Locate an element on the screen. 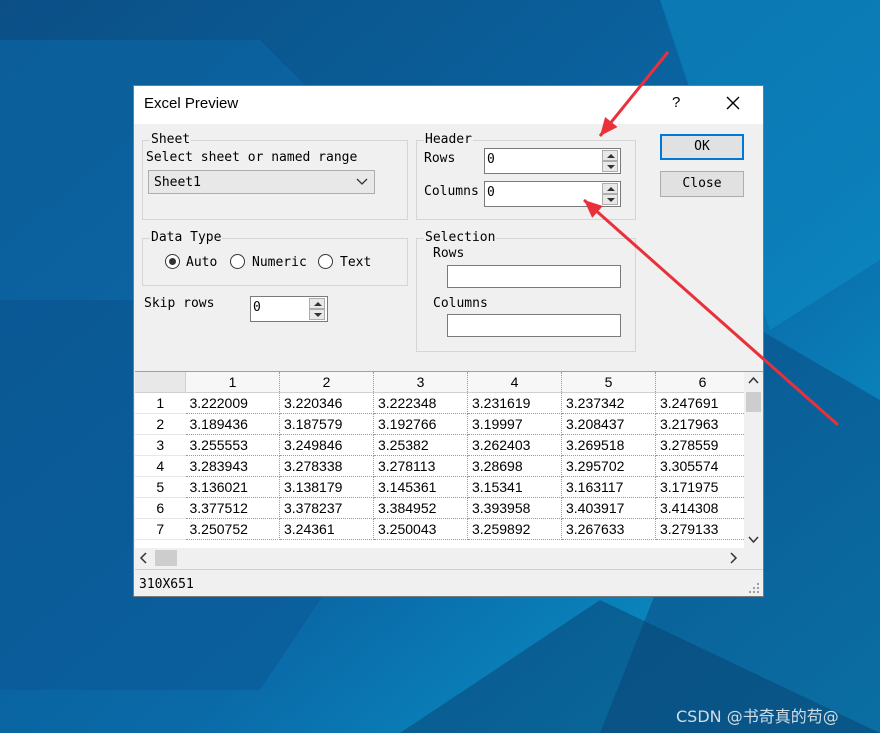 This screenshot has height=733, width=880. row-header: 1 is located at coordinates (160, 403).